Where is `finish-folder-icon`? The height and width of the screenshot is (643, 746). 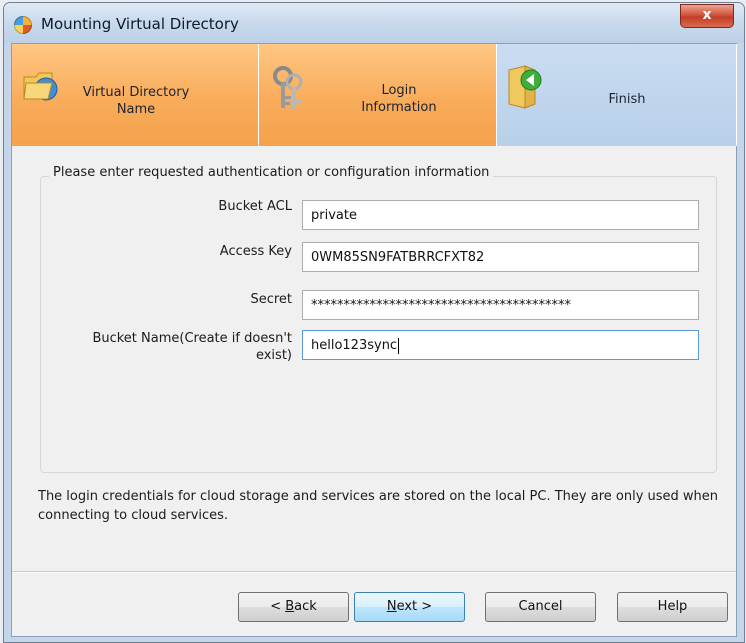
finish-folder-icon is located at coordinates (525, 87).